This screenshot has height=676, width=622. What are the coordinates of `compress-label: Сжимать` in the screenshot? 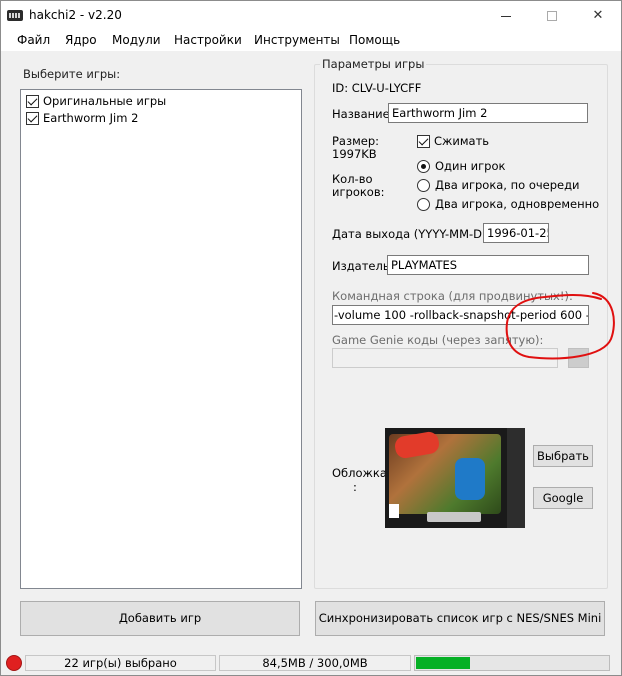 It's located at (462, 141).